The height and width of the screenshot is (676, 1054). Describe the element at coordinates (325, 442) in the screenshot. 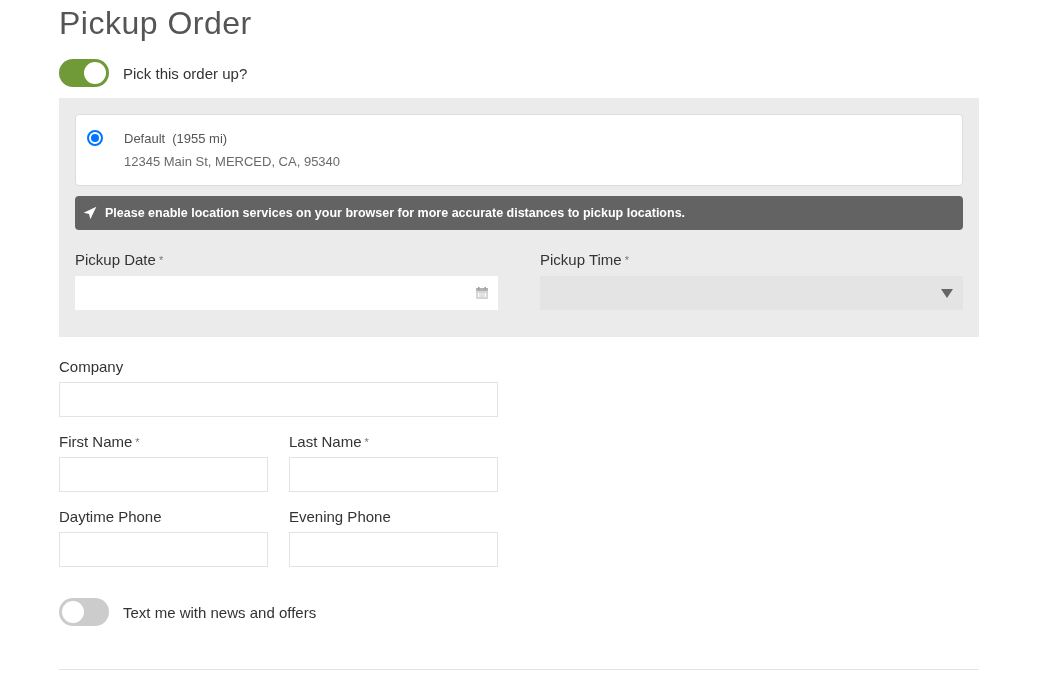

I see `field-label: Last Name` at that location.